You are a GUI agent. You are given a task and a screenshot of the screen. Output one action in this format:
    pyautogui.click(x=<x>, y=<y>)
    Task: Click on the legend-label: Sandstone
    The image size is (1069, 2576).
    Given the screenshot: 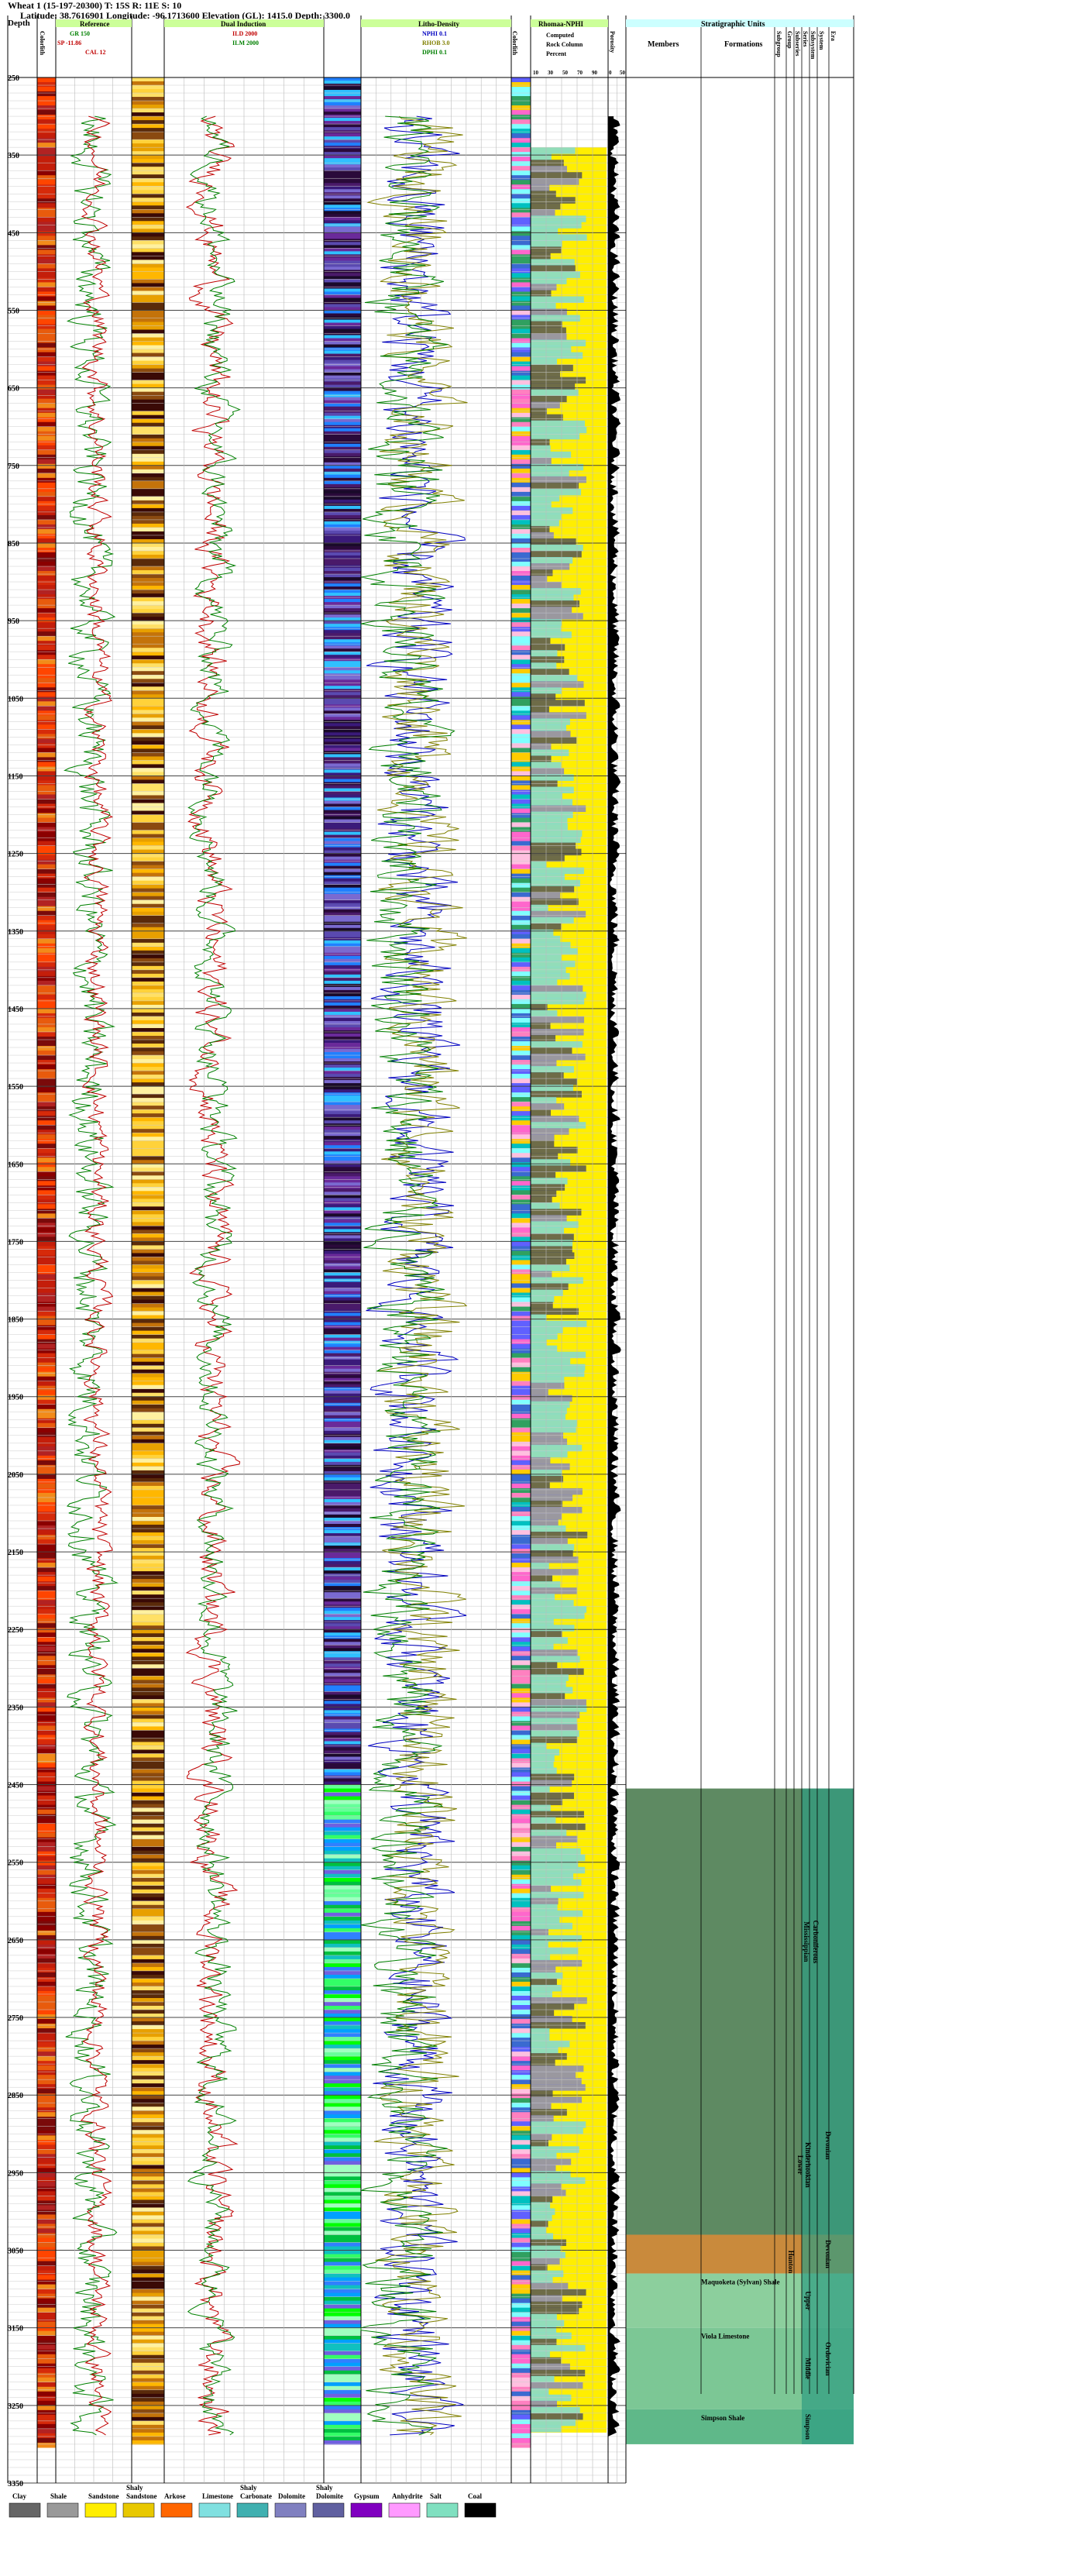 What is the action you would take?
    pyautogui.click(x=104, y=2496)
    